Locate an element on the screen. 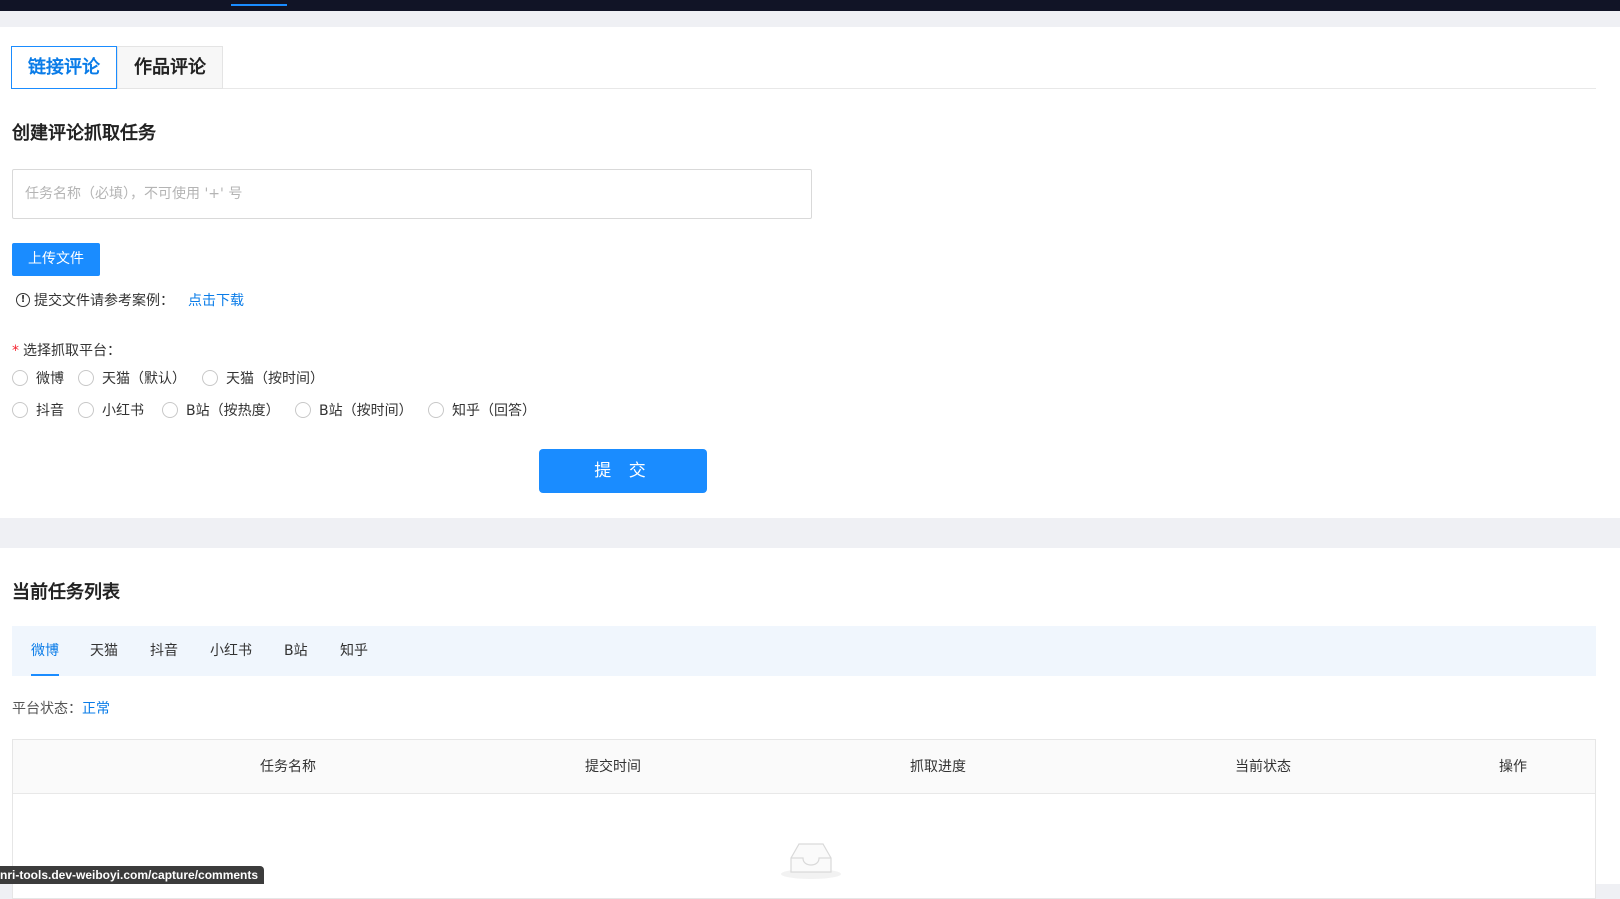  required-mark: * is located at coordinates (15, 351).